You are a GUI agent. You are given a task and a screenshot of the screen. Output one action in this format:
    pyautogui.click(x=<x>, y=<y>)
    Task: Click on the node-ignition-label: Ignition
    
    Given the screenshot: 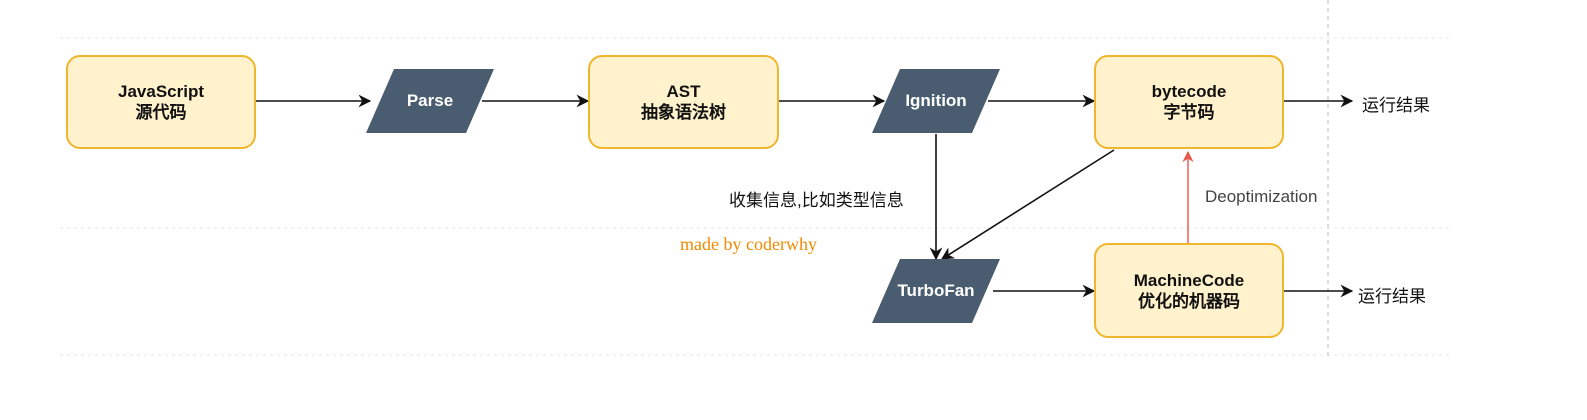 What is the action you would take?
    pyautogui.click(x=936, y=100)
    